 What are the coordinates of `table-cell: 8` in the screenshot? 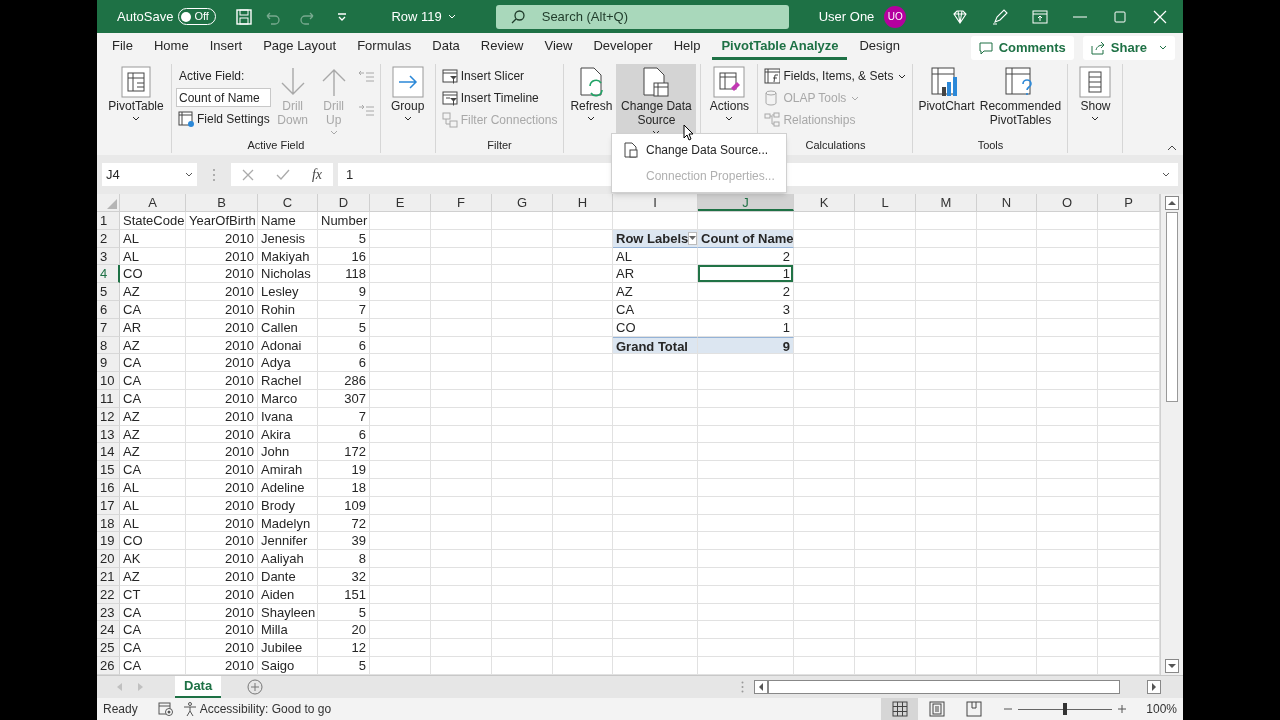 It's located at (344, 559).